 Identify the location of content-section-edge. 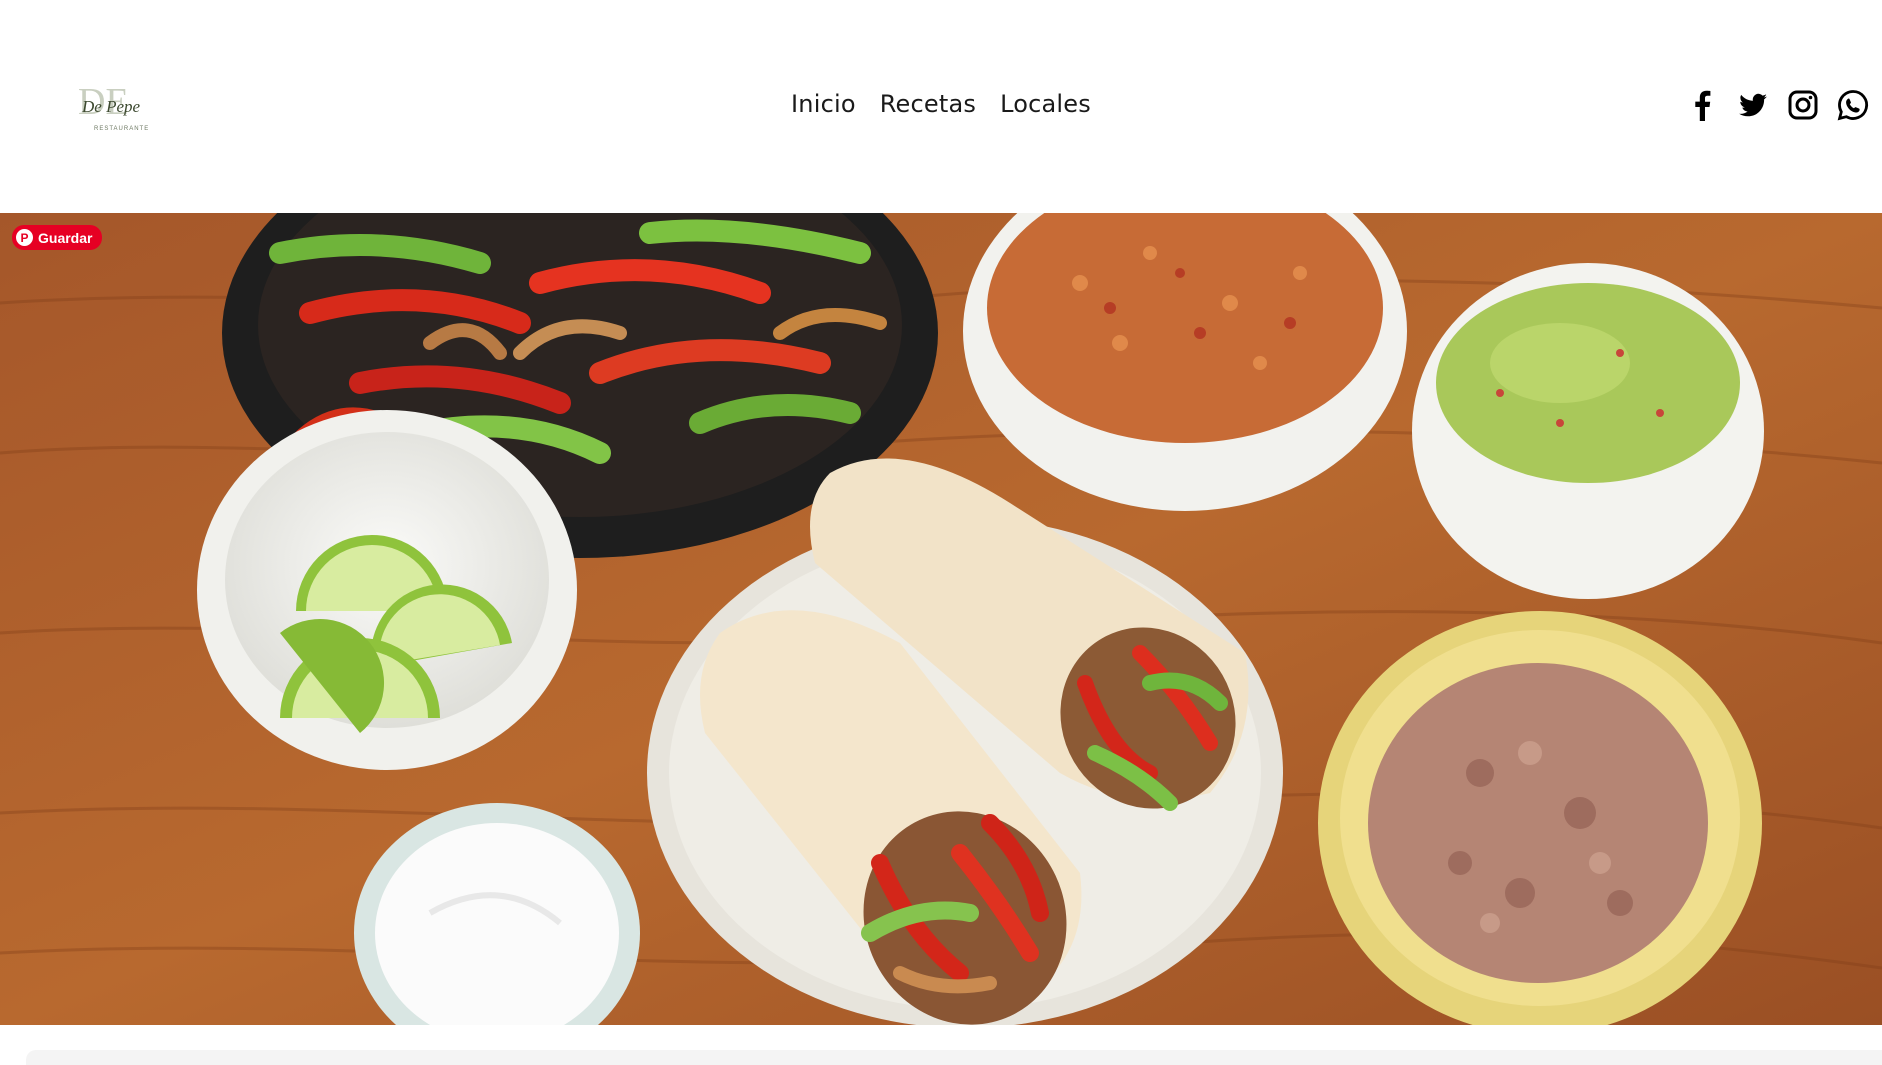
(954, 1057).